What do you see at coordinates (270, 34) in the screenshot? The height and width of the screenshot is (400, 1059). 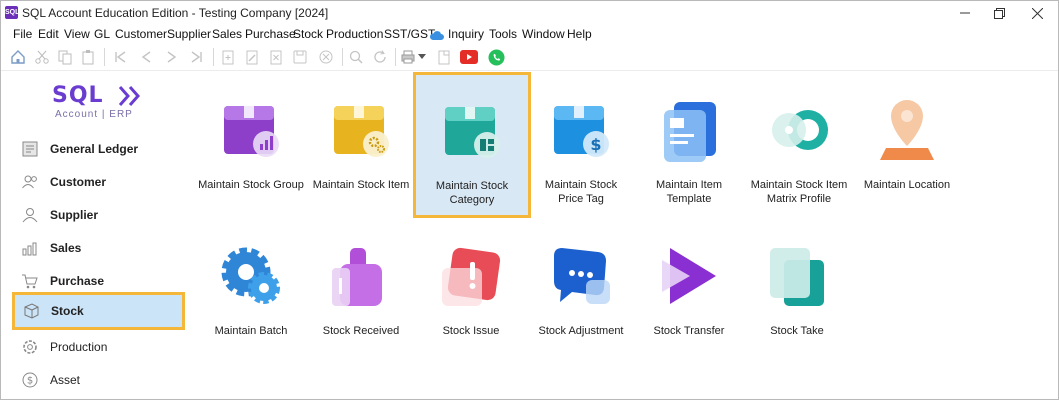 I see `menu-purchase: Purchase` at bounding box center [270, 34].